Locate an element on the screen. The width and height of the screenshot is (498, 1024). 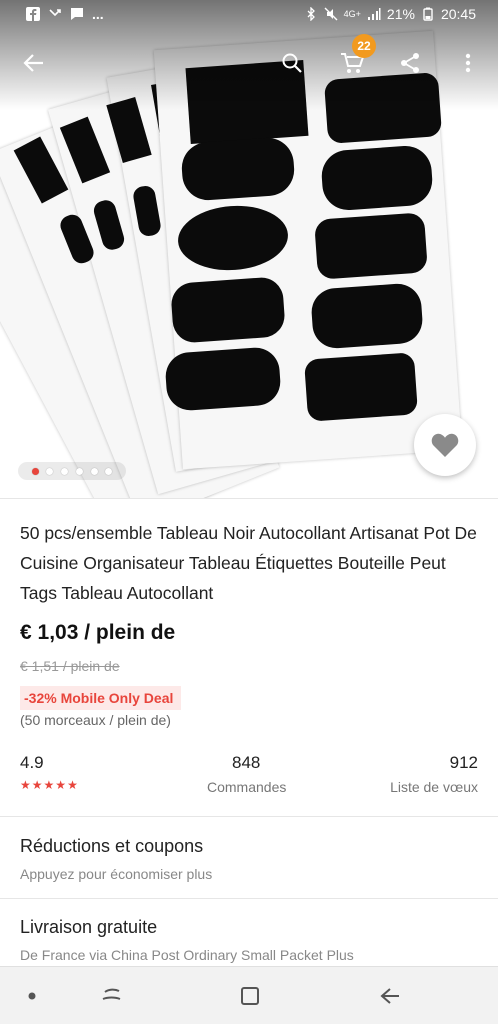
wishlist-label: Liste de vœux is located at coordinates (434, 787).